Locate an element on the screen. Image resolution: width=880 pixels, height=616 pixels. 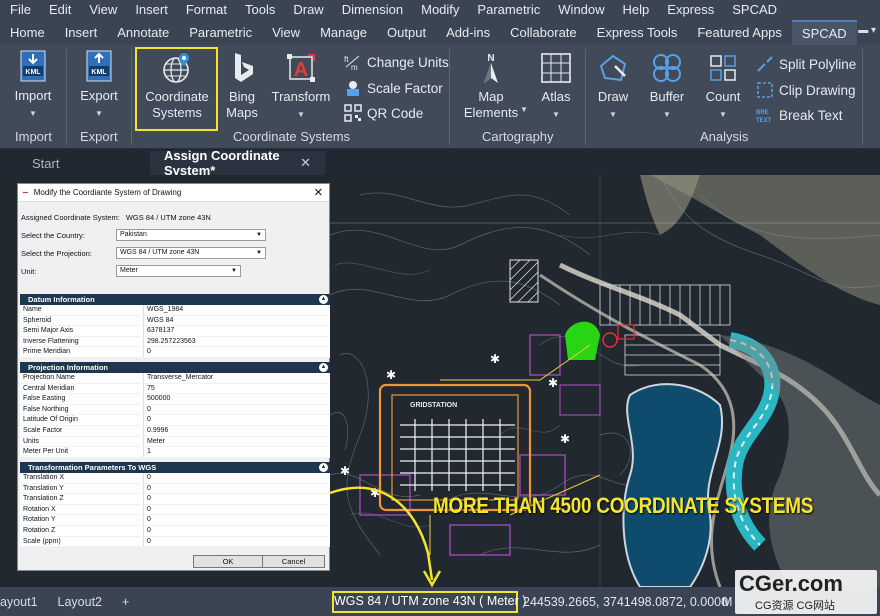
import-caret-icon: ▼ is located at coordinates (33, 114).